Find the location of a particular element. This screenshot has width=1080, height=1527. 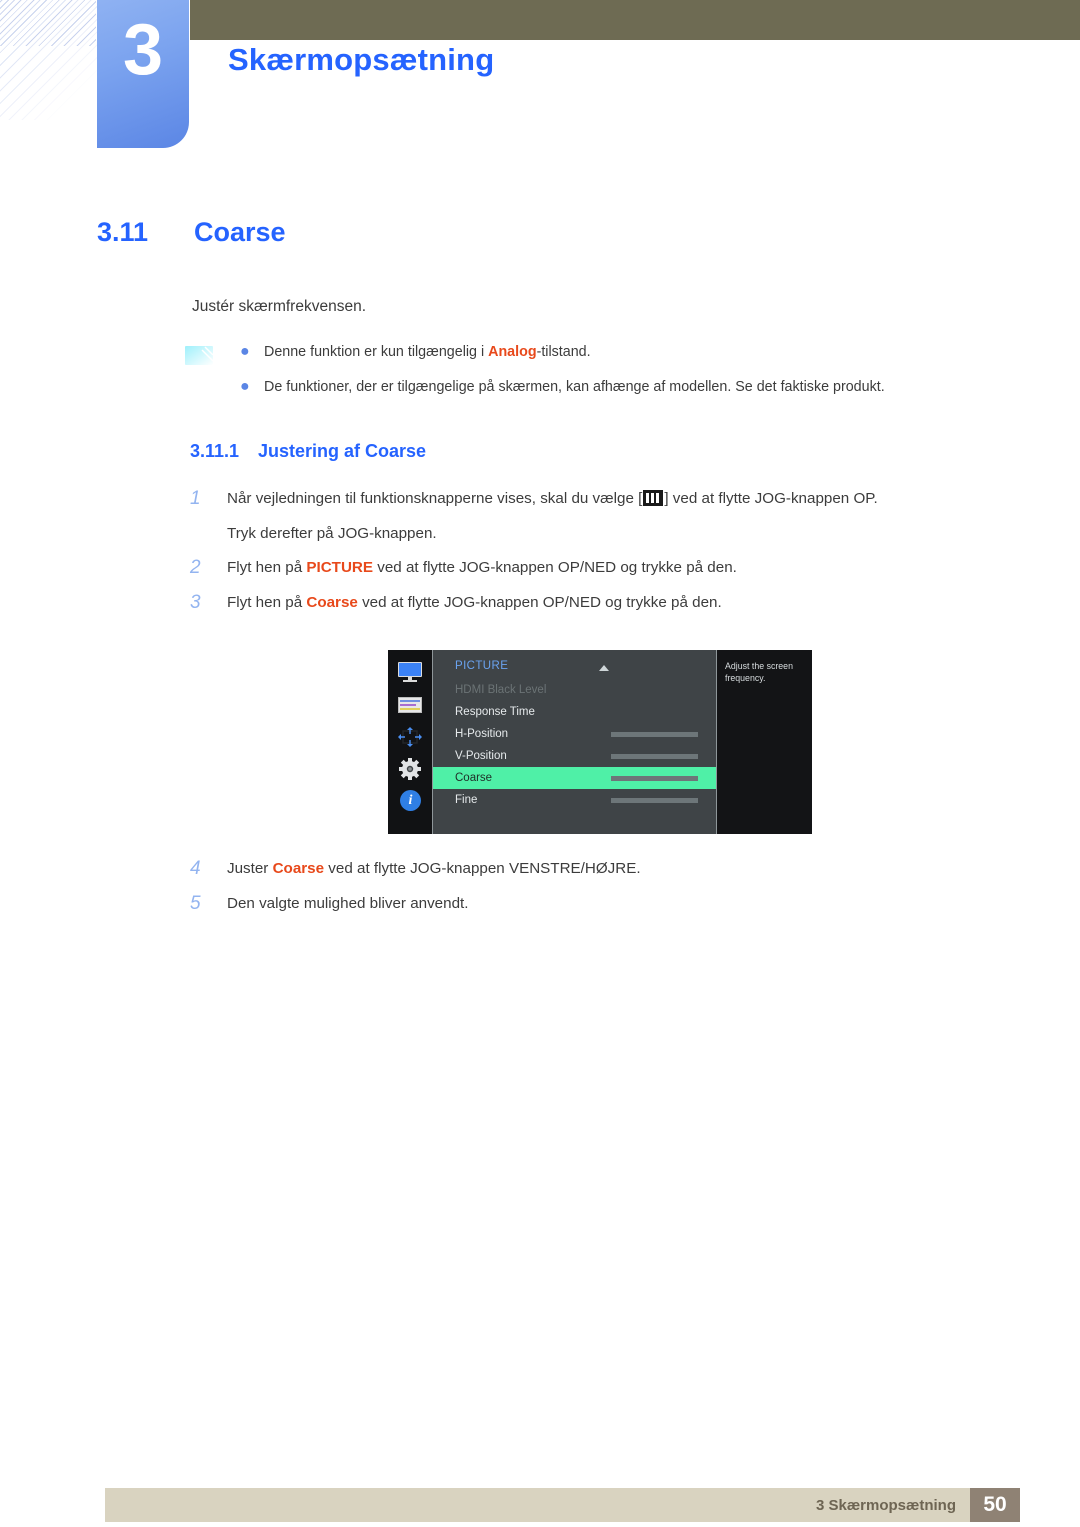

step-number: 3 is located at coordinates (195, 602).